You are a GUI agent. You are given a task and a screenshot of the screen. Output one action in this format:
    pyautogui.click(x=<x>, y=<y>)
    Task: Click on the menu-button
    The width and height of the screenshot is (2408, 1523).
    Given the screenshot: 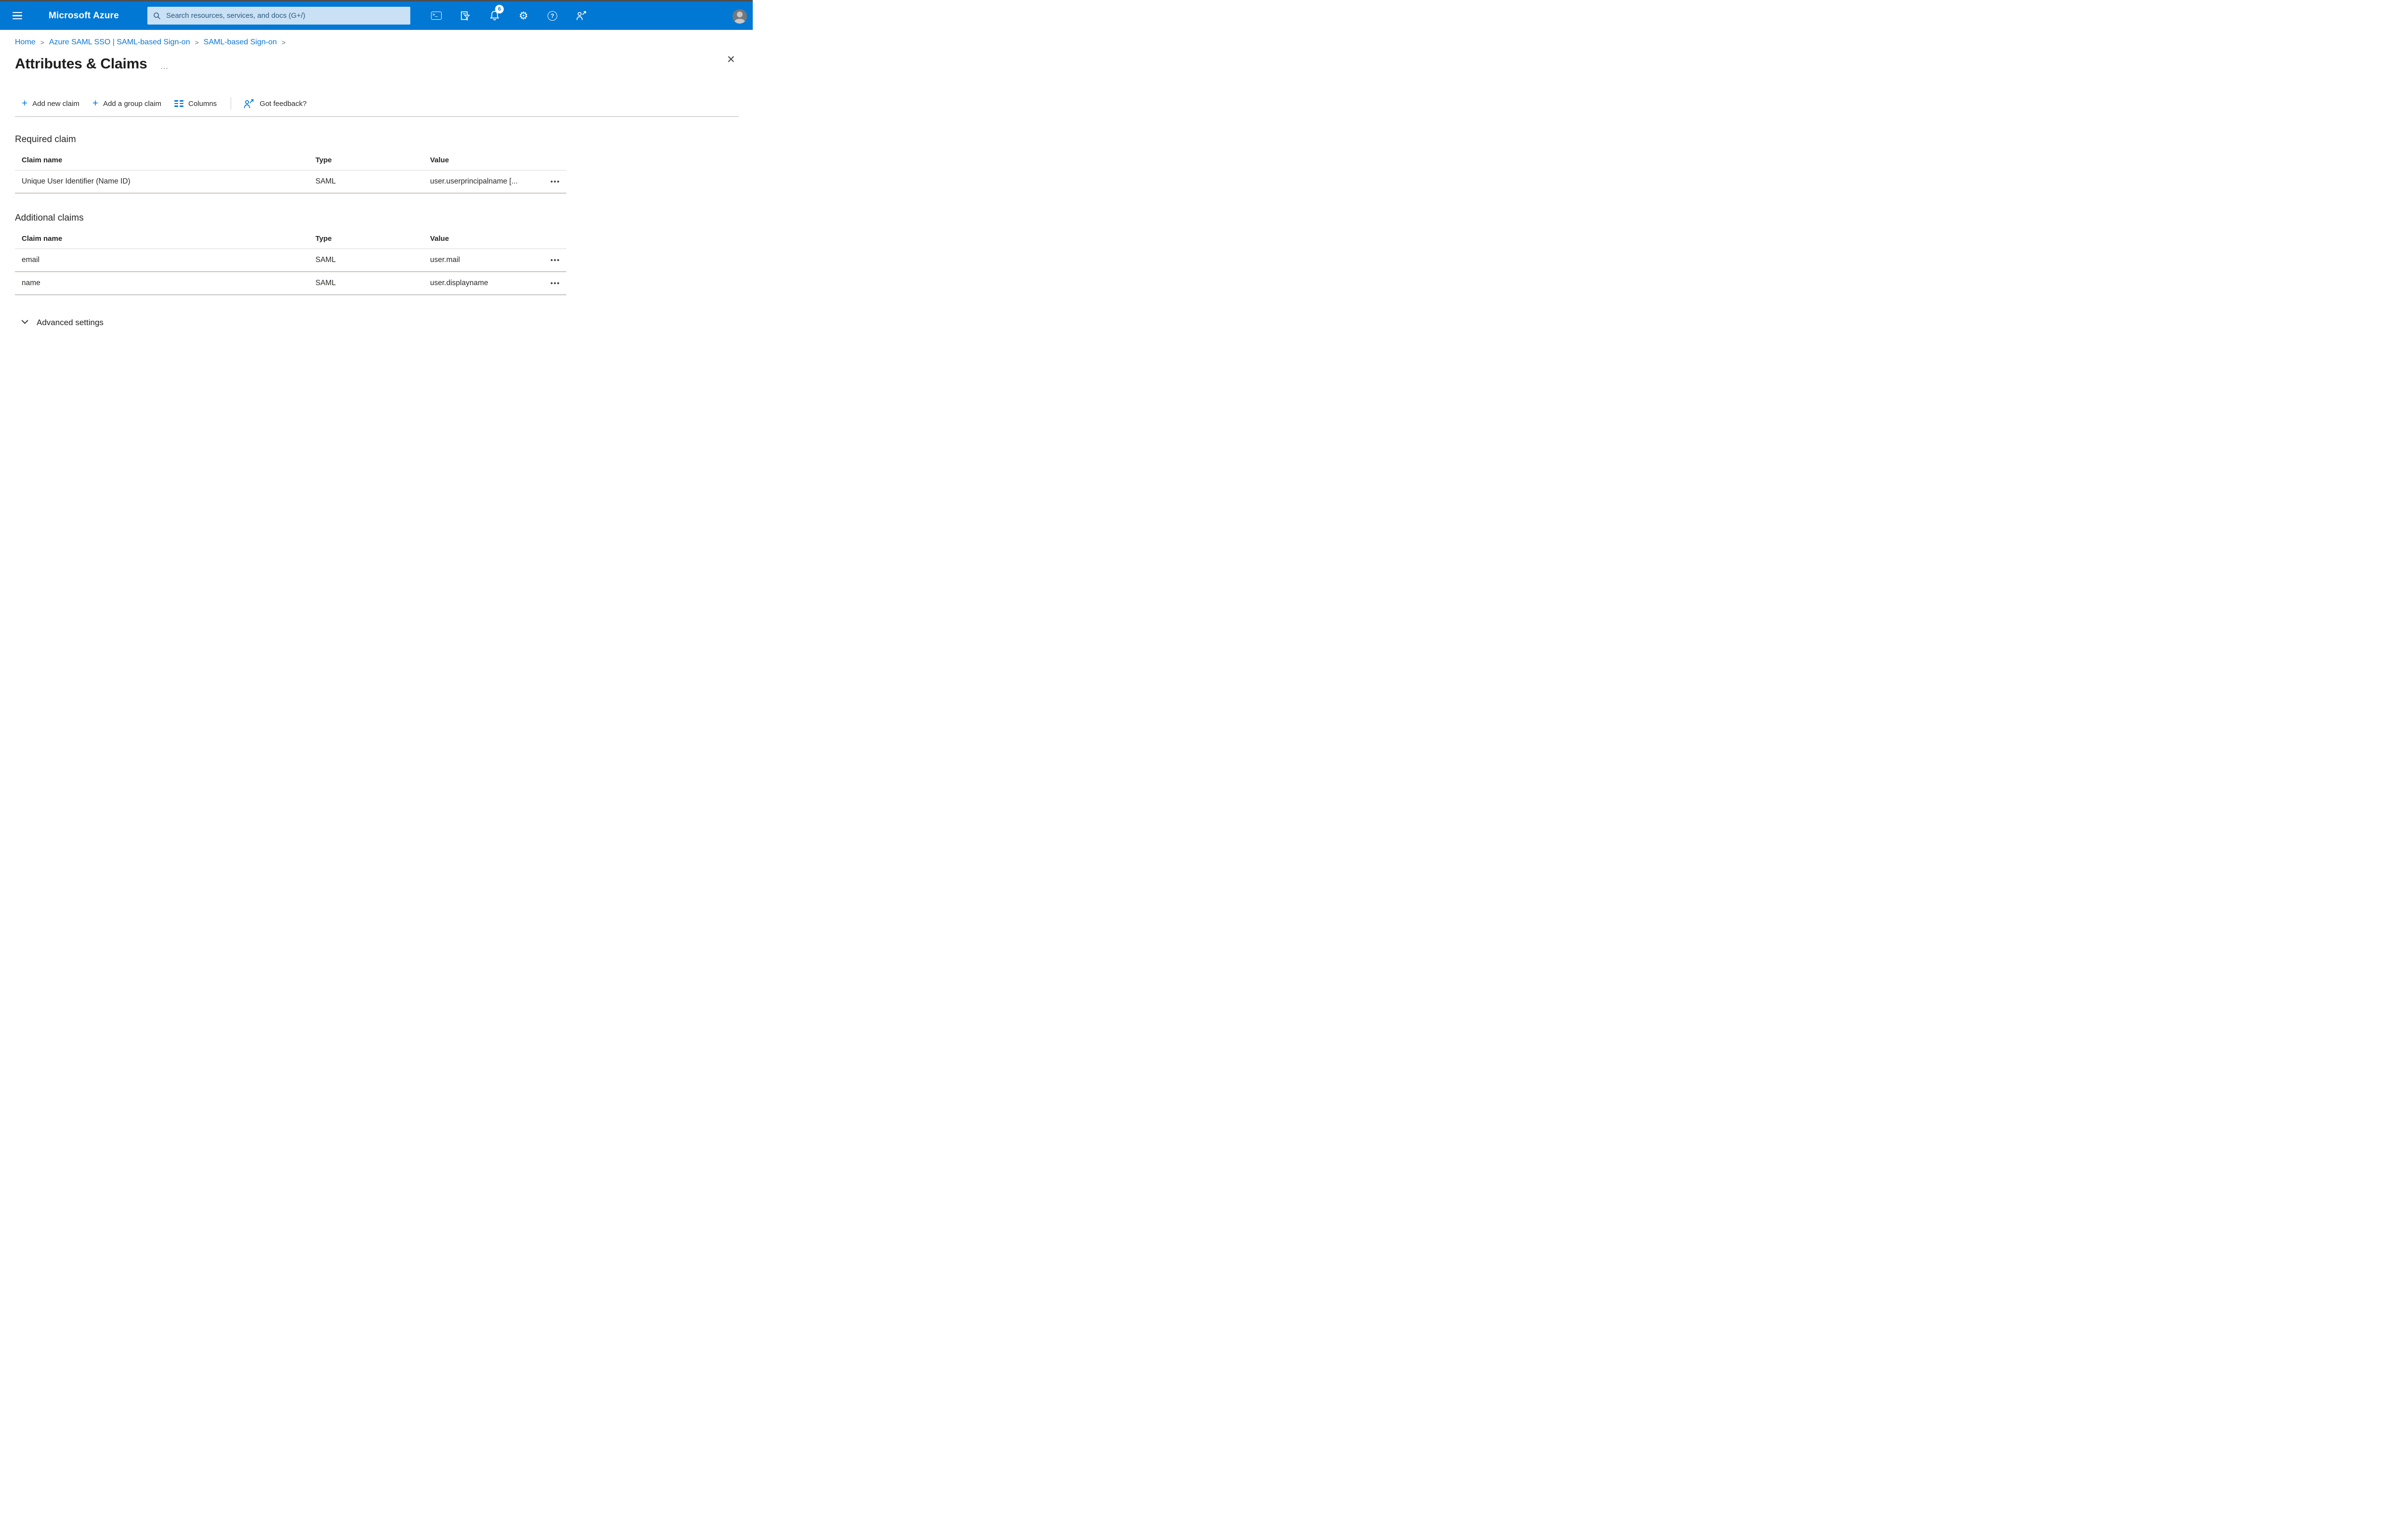 What is the action you would take?
    pyautogui.click(x=18, y=15)
    